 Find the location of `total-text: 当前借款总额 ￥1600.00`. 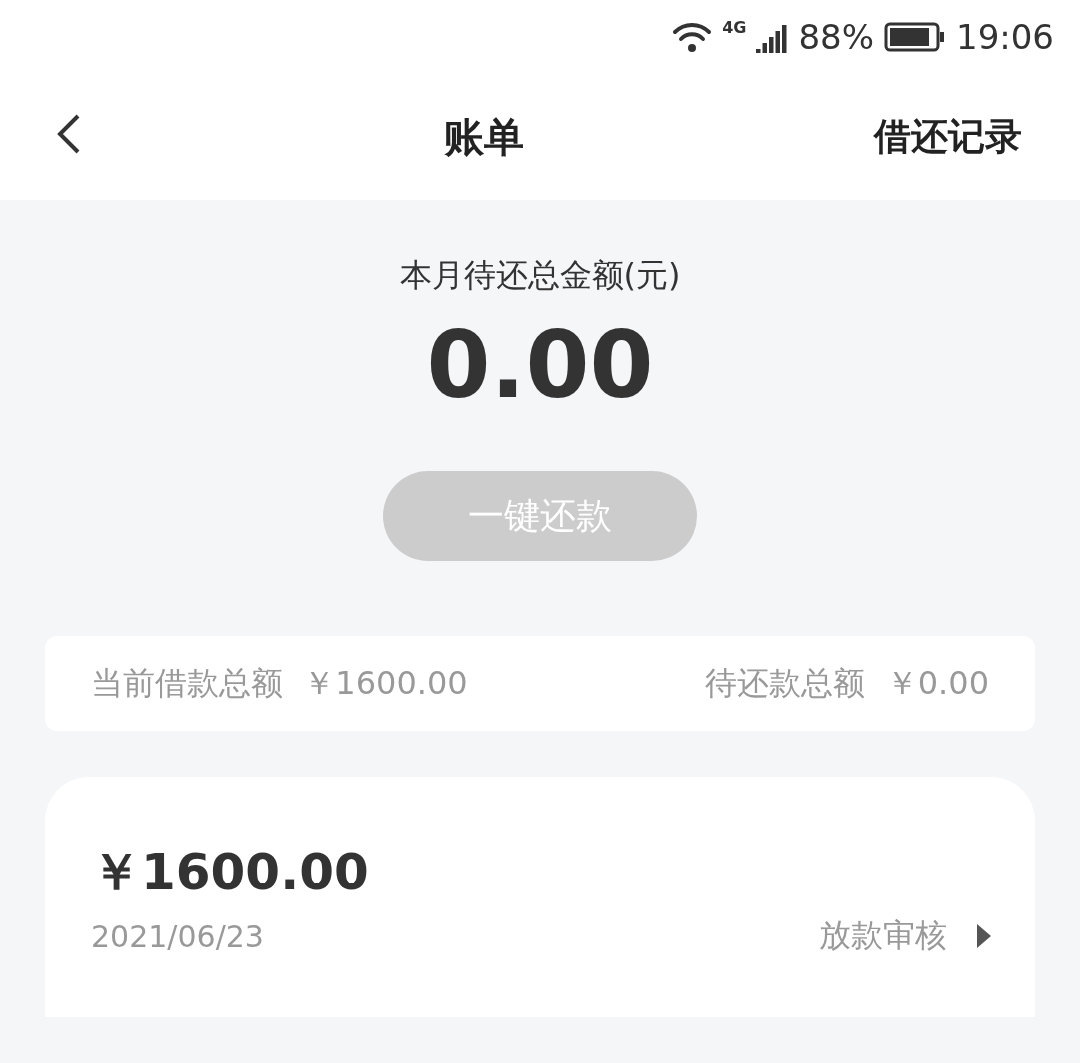

total-text: 当前借款总额 ￥1600.00 is located at coordinates (279, 683).